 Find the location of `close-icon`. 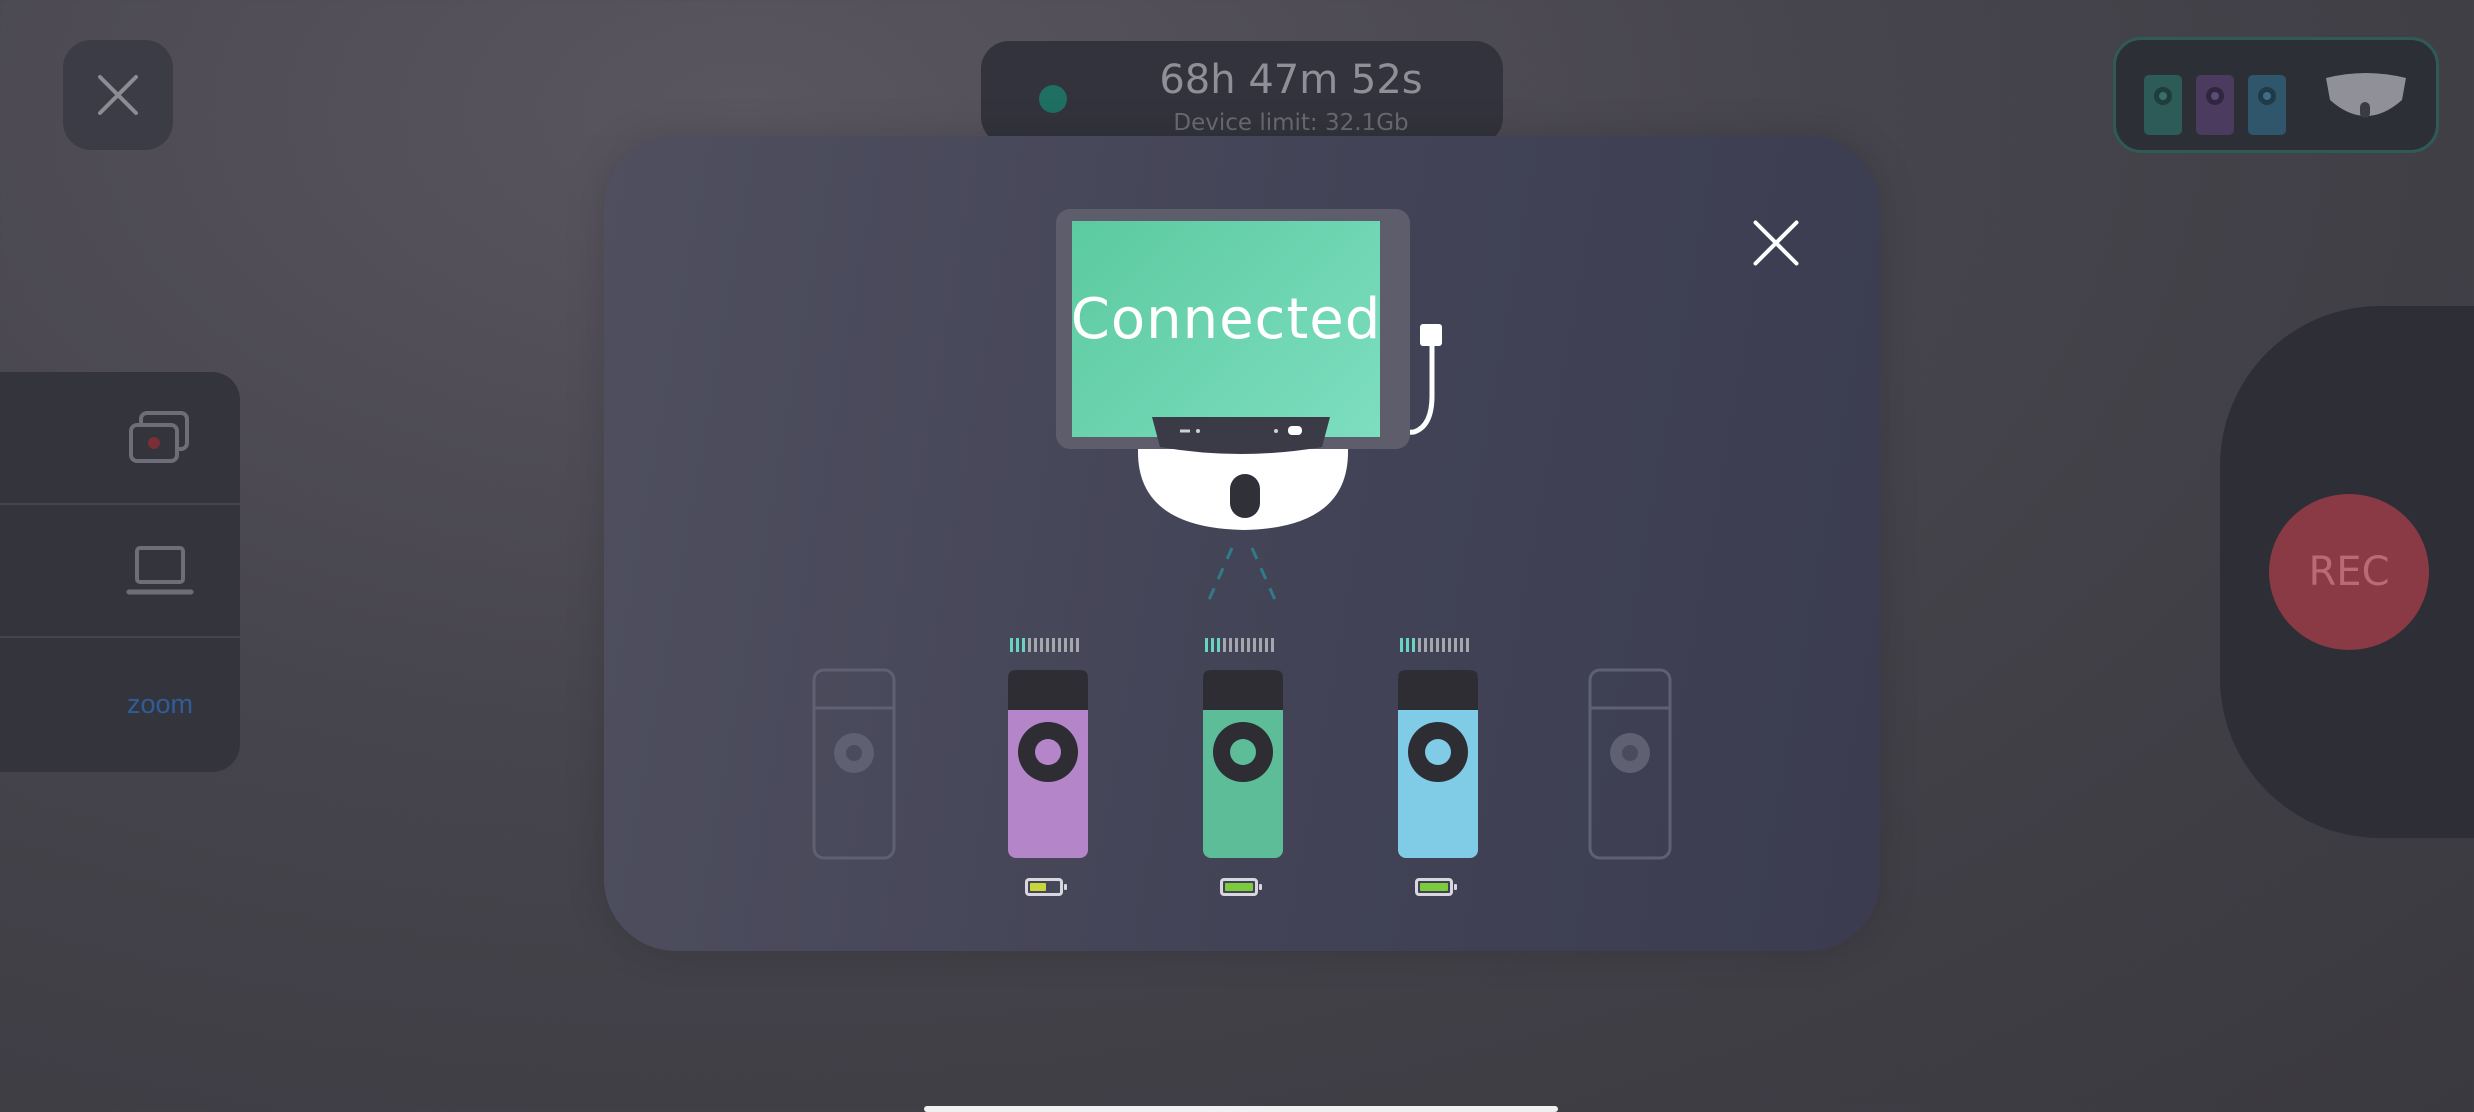

close-icon is located at coordinates (118, 95).